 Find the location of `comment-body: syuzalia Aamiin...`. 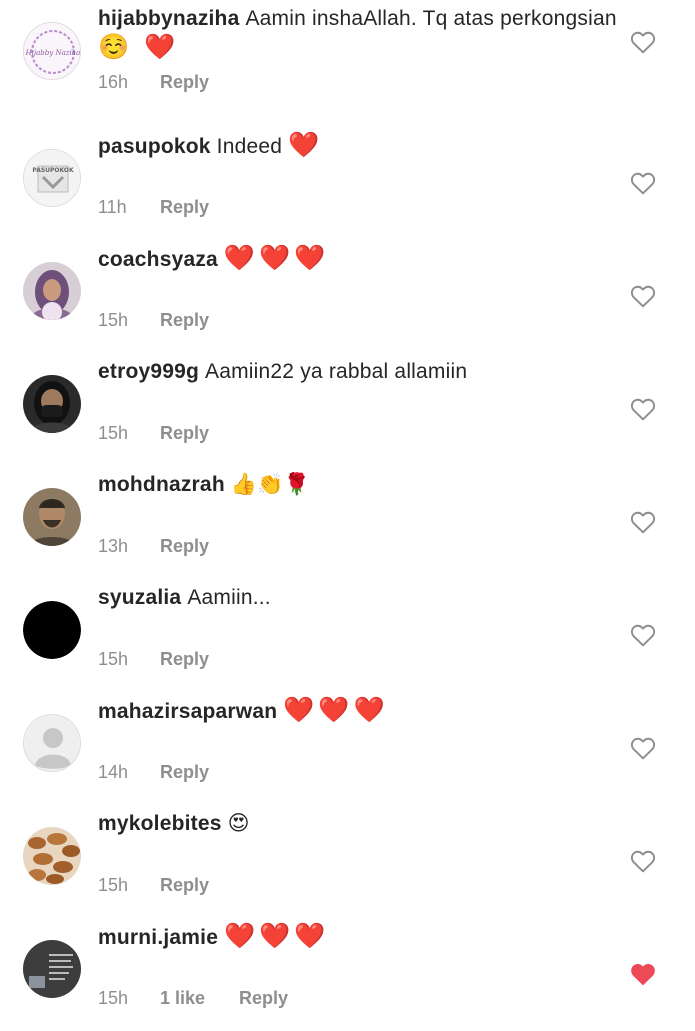

comment-body: syuzalia Aamiin... is located at coordinates (358, 597).